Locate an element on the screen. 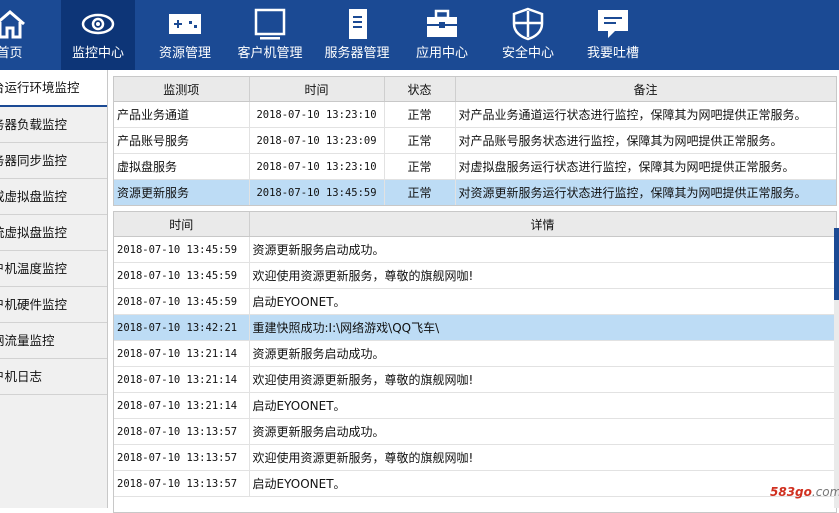  nav-feedback: 我要吐槽 is located at coordinates (613, 35).